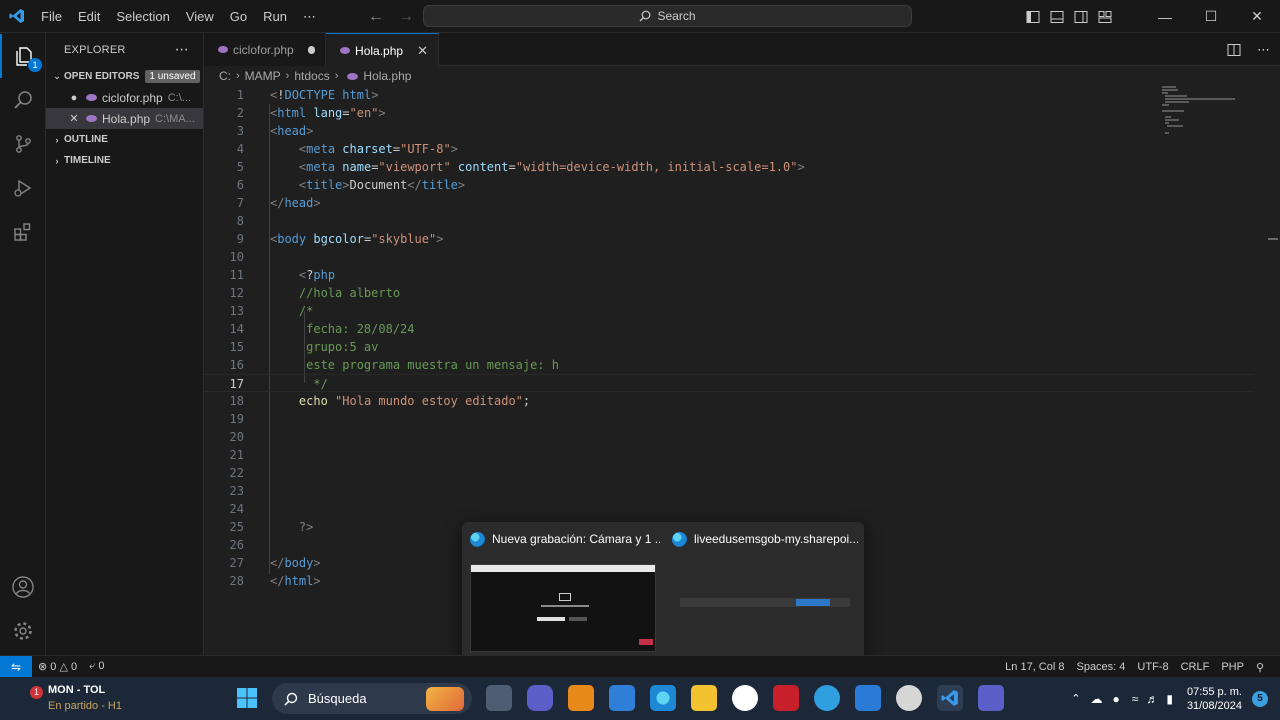 This screenshot has height=720, width=1280. What do you see at coordinates (991, 698) in the screenshot?
I see `teams-icon` at bounding box center [991, 698].